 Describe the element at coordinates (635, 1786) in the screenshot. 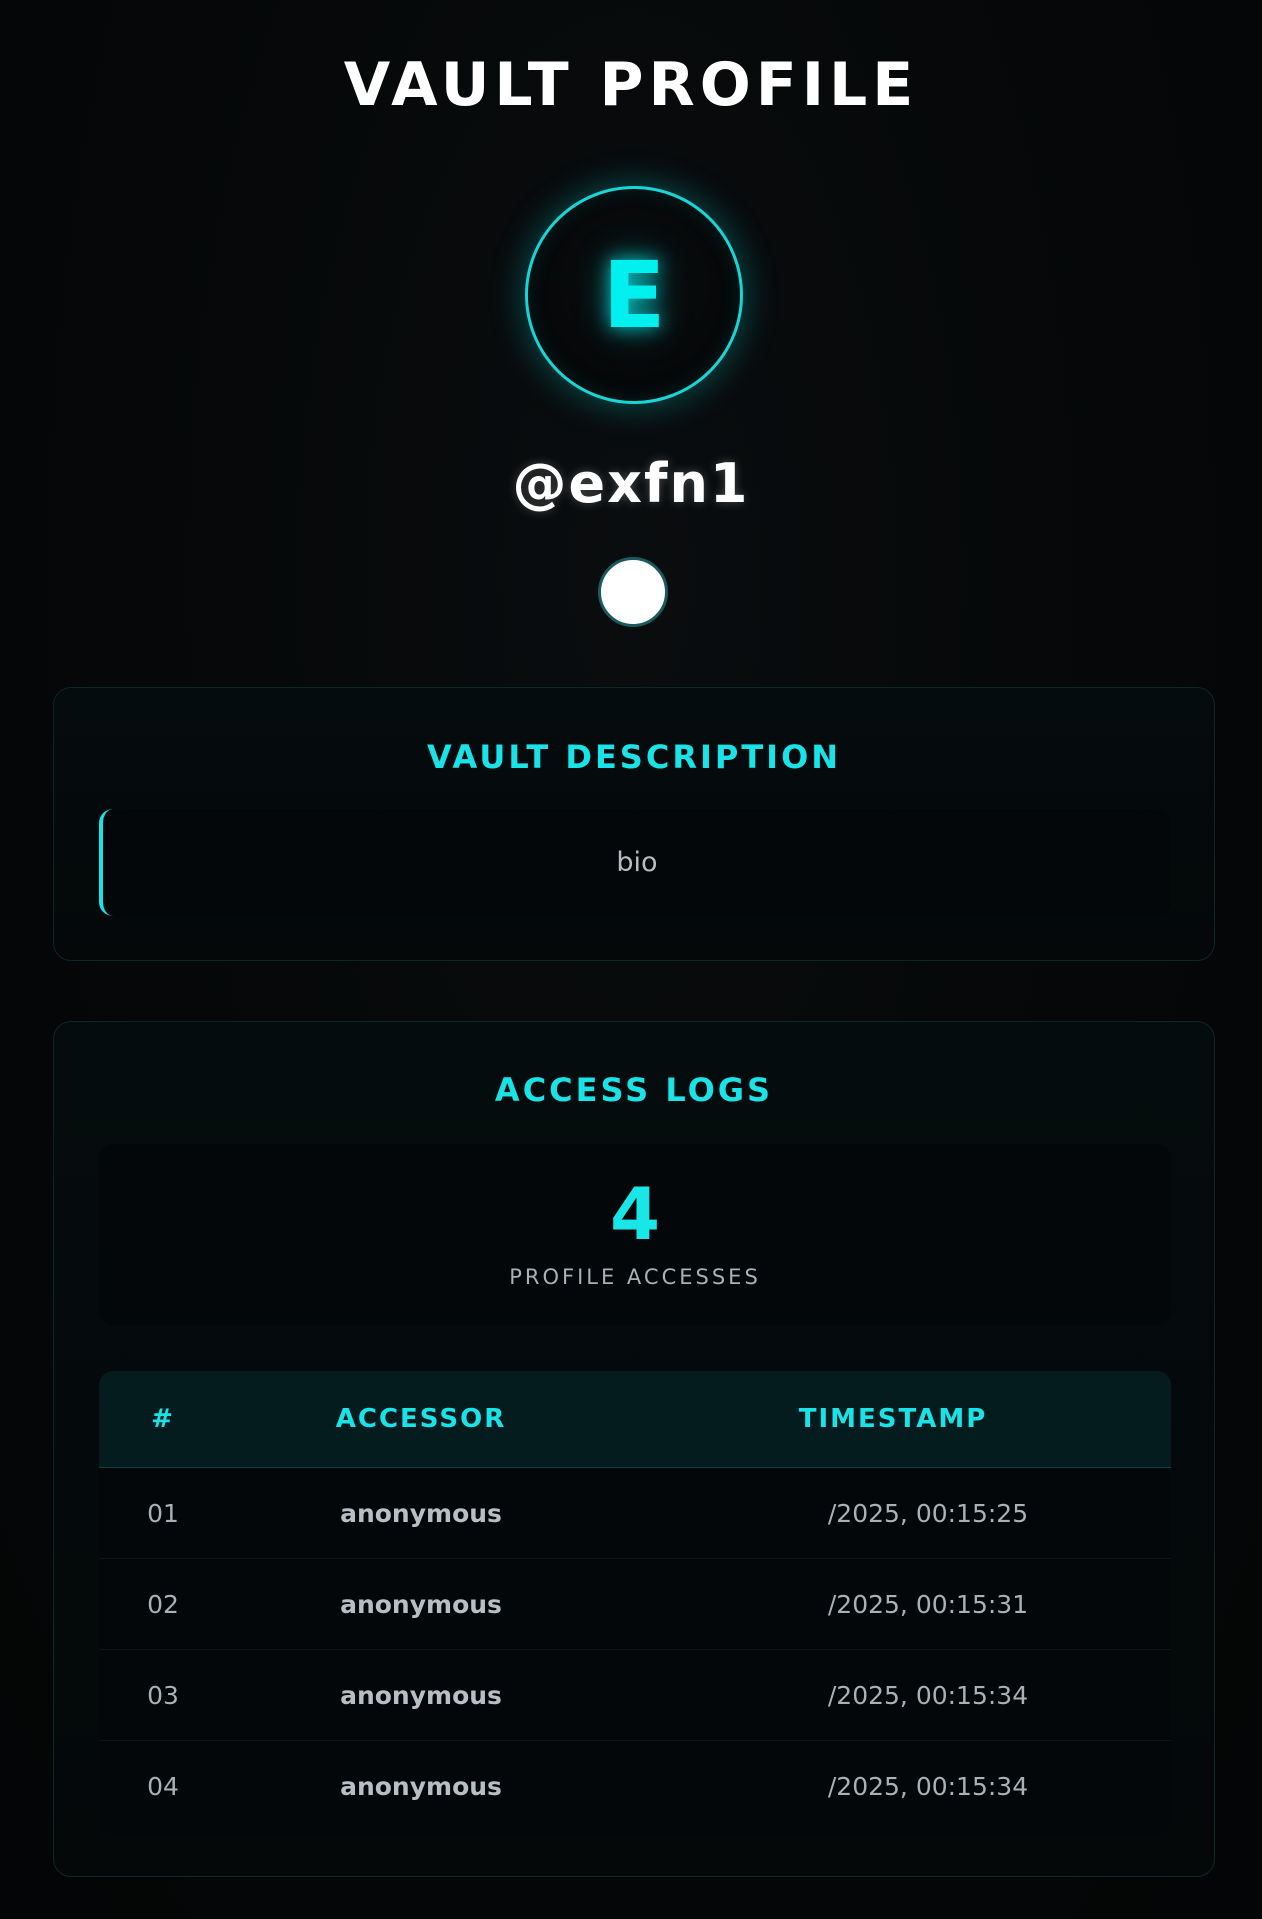

I see `table-row: 04 anonymous /2025, 00:15:34` at that location.